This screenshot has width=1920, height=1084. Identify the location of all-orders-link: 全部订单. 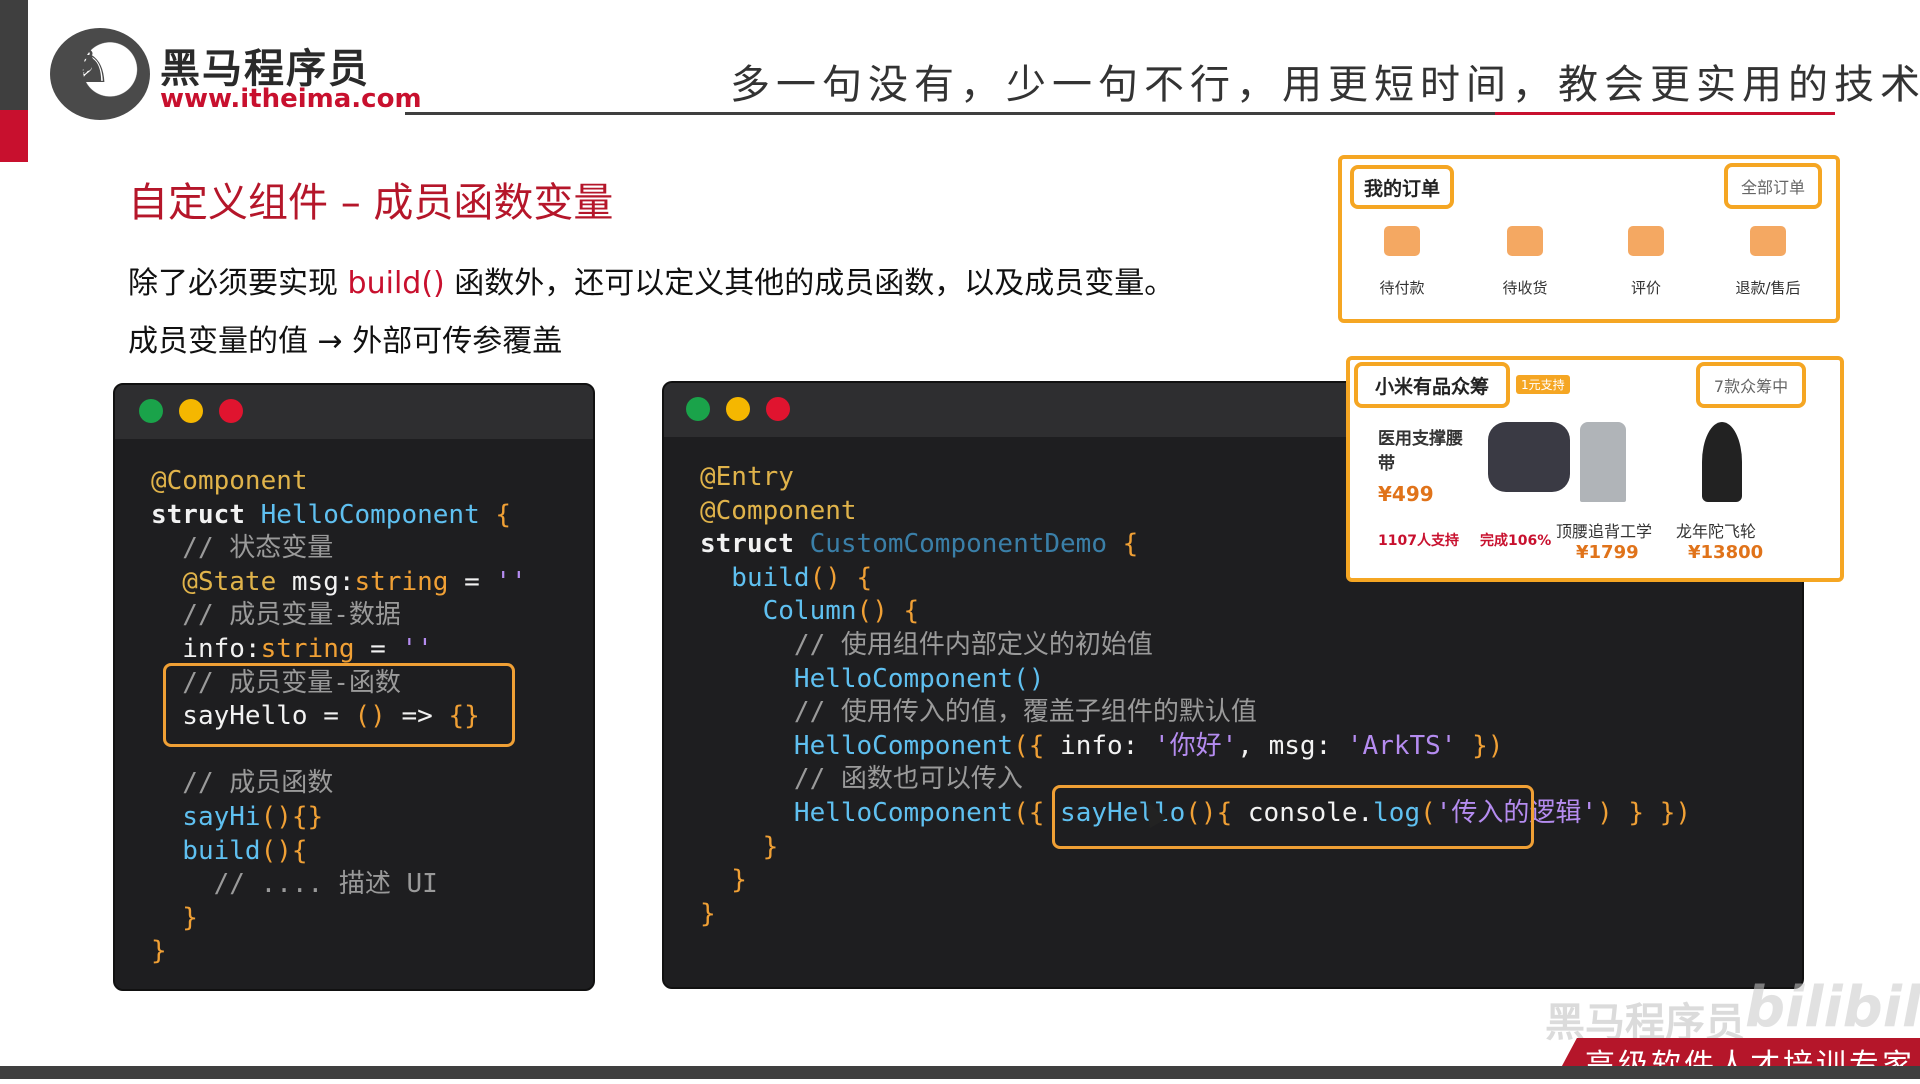
(1773, 186).